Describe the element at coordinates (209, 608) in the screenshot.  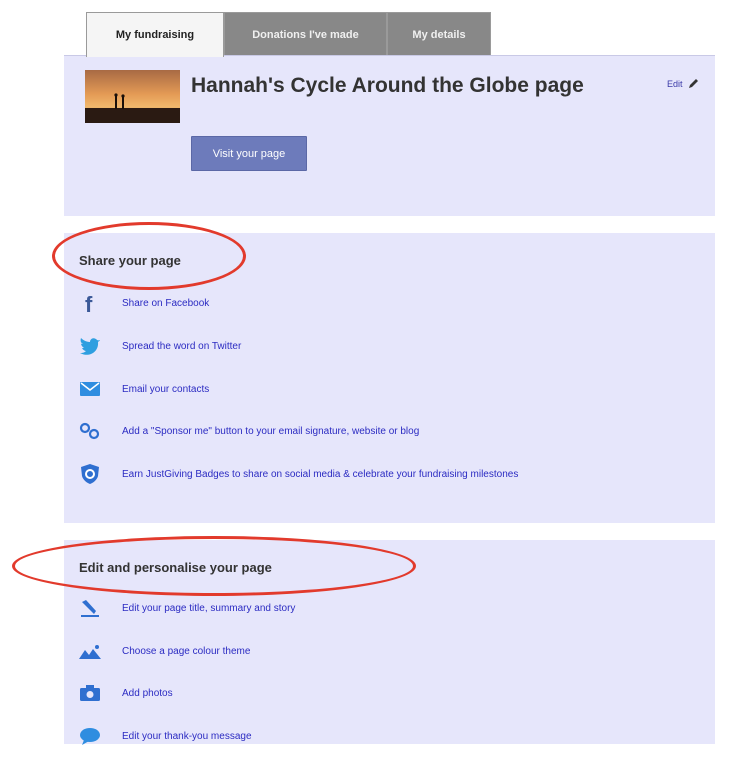
I see `edit-page-details-label: Edit your page title, summary and story` at that location.